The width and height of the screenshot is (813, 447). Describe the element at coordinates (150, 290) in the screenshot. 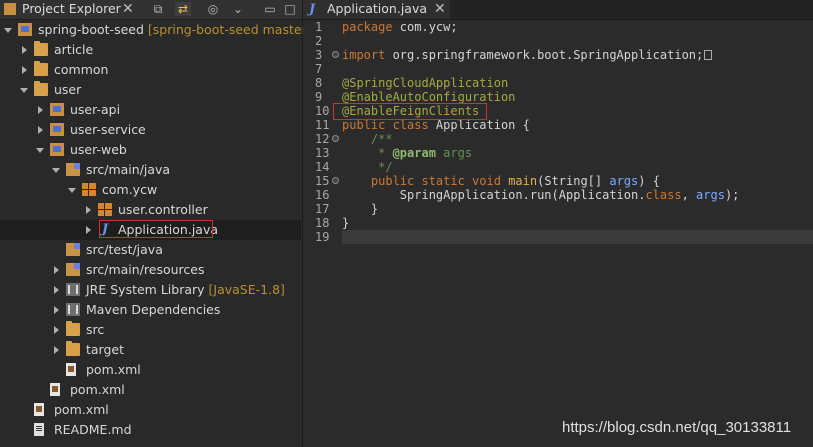

I see `tree-item: JRE System Library [JavaSE-1.8]` at that location.